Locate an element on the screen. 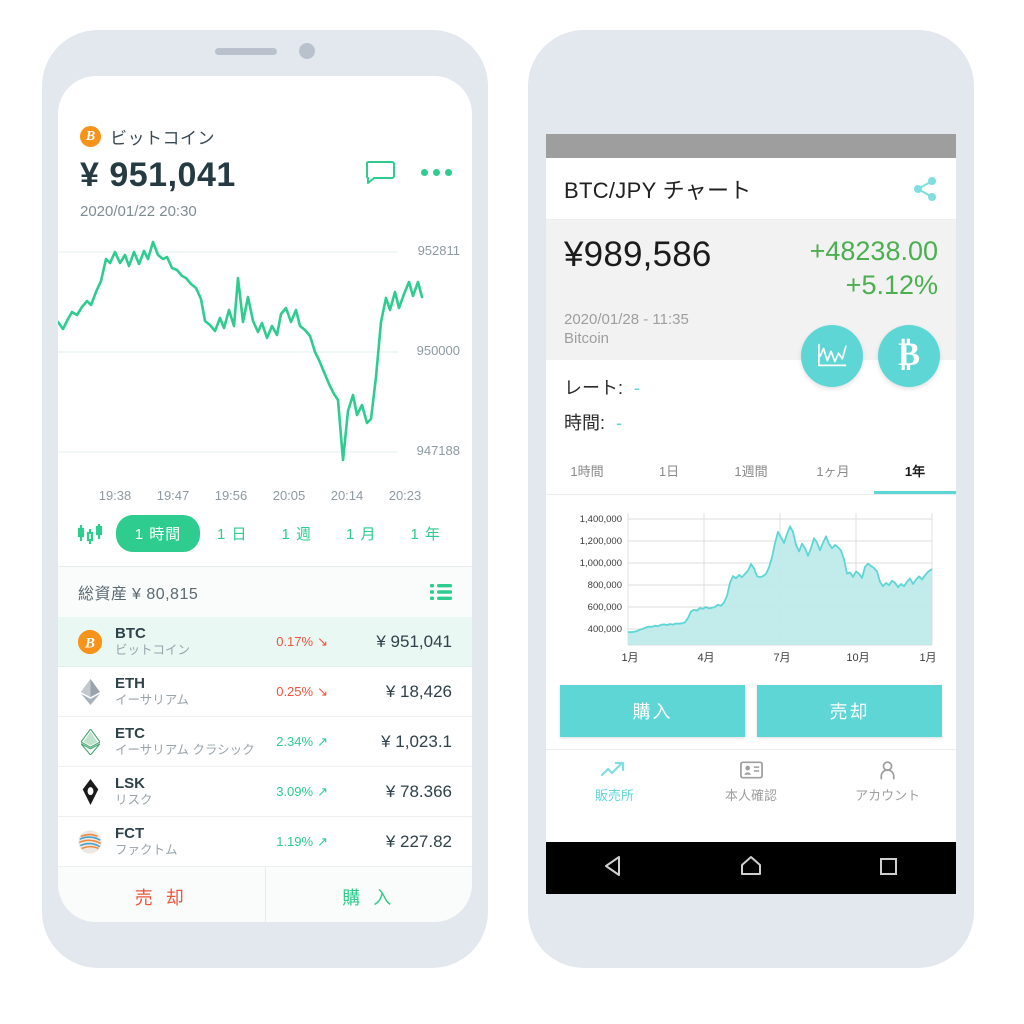 The width and height of the screenshot is (1024, 1024). time-field: 時間: - is located at coordinates (751, 422).